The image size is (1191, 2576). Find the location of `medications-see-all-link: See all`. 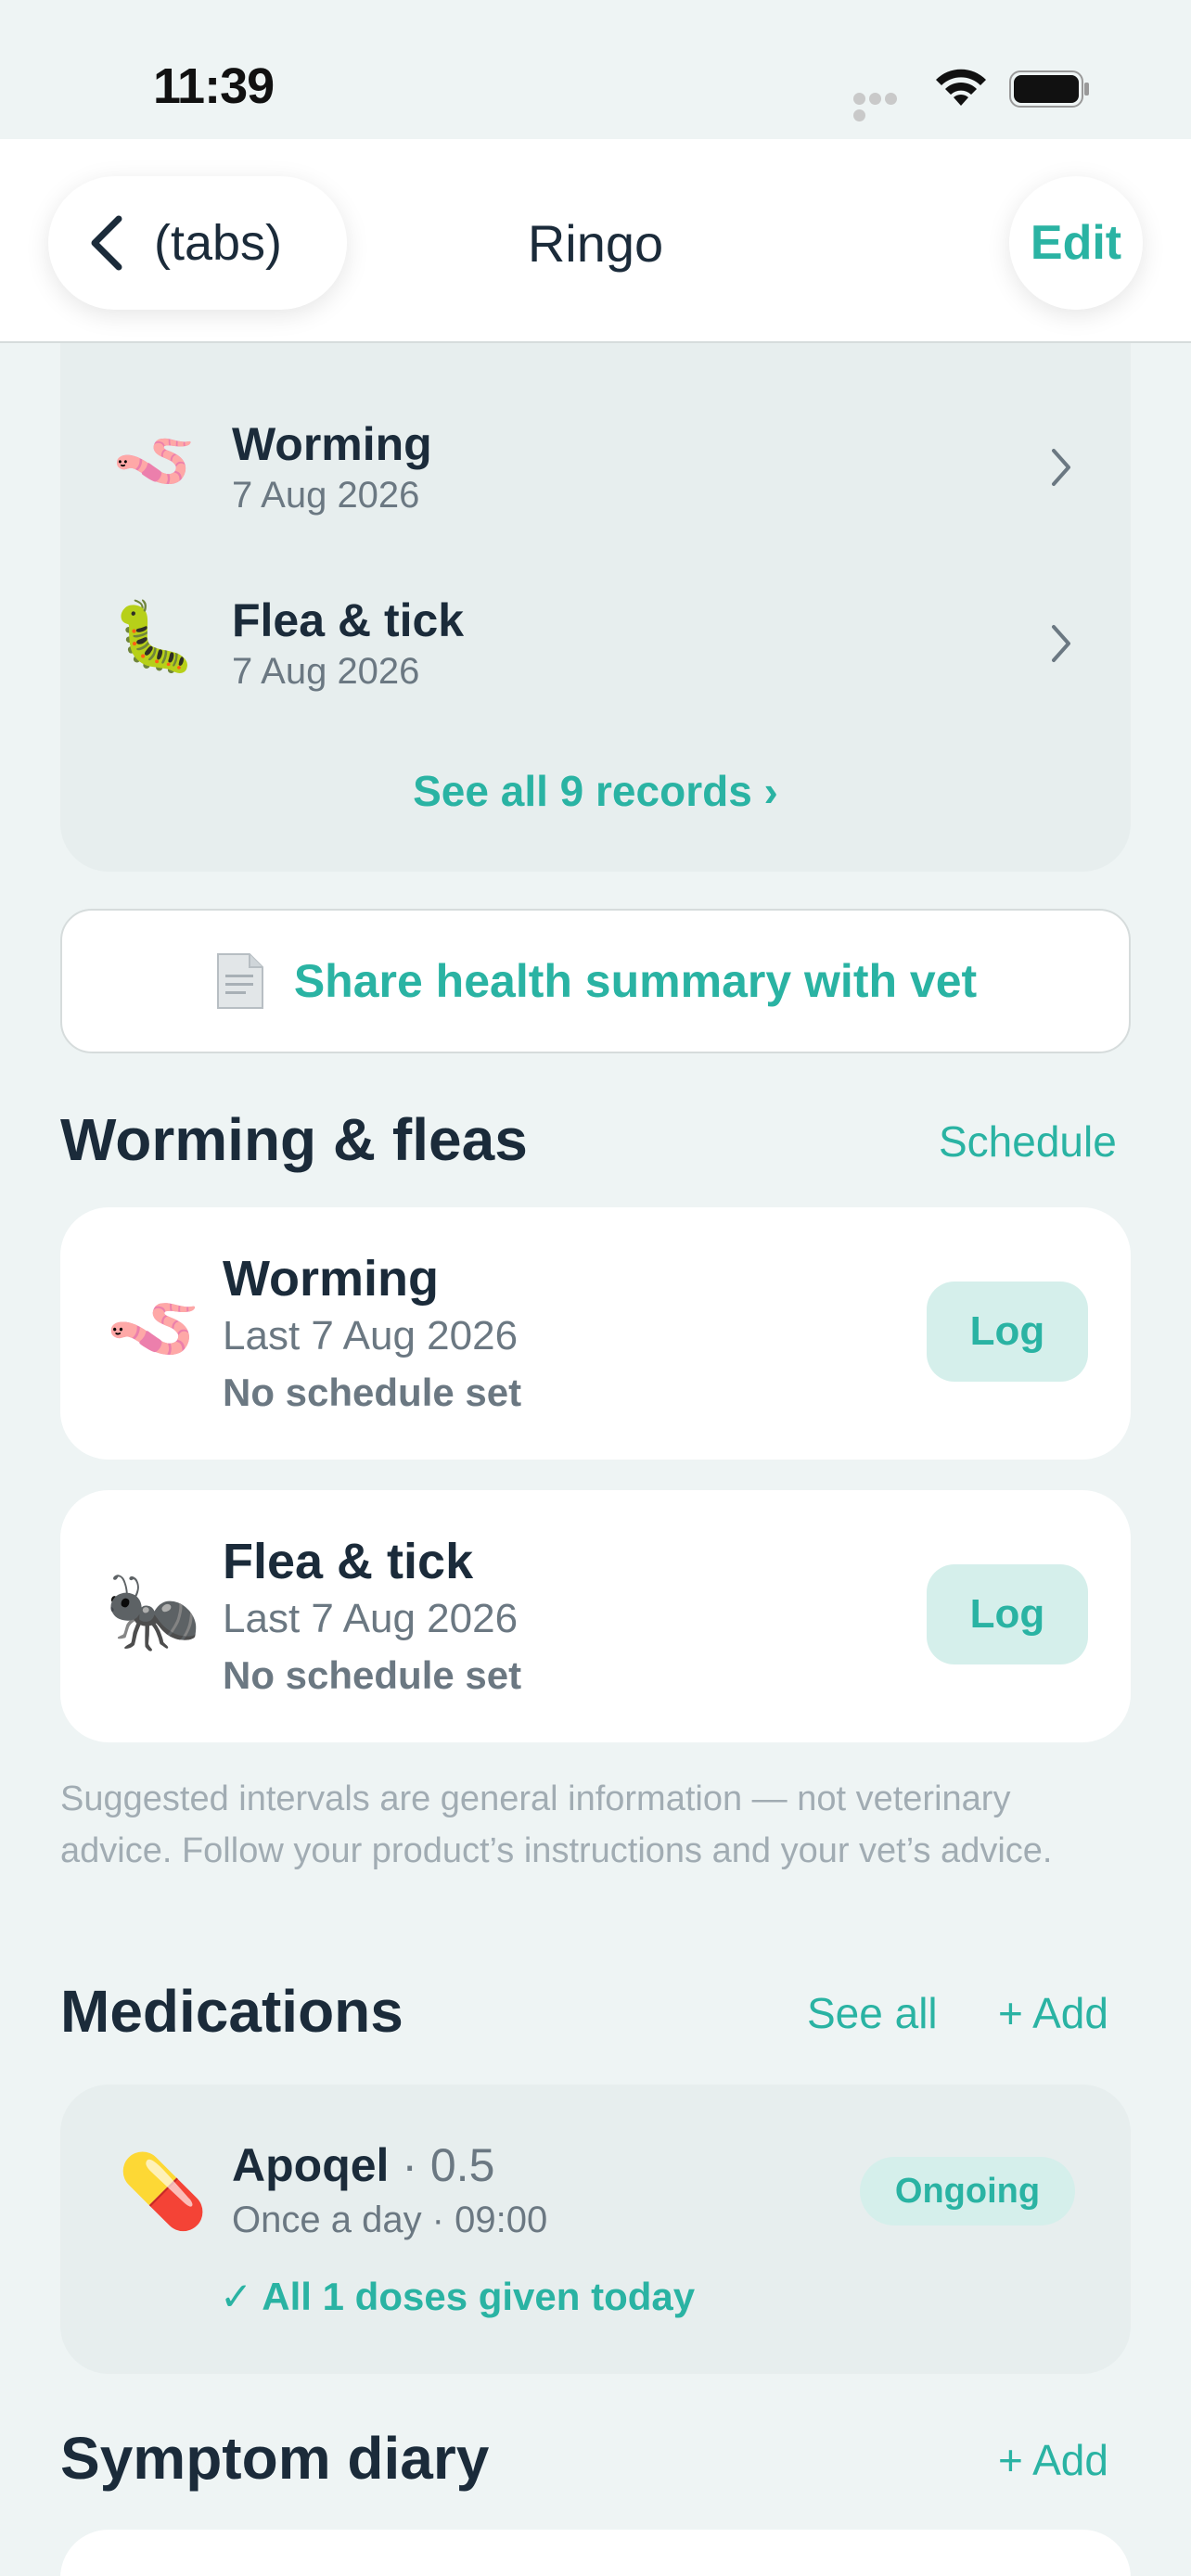

medications-see-all-link: See all is located at coordinates (872, 2013).